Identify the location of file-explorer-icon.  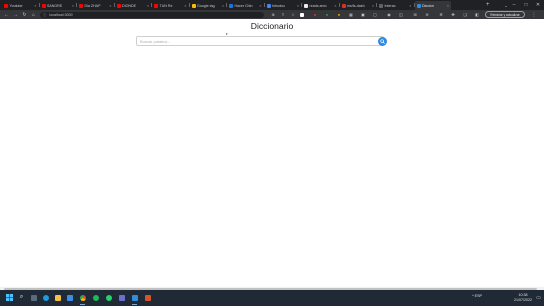
(57, 297).